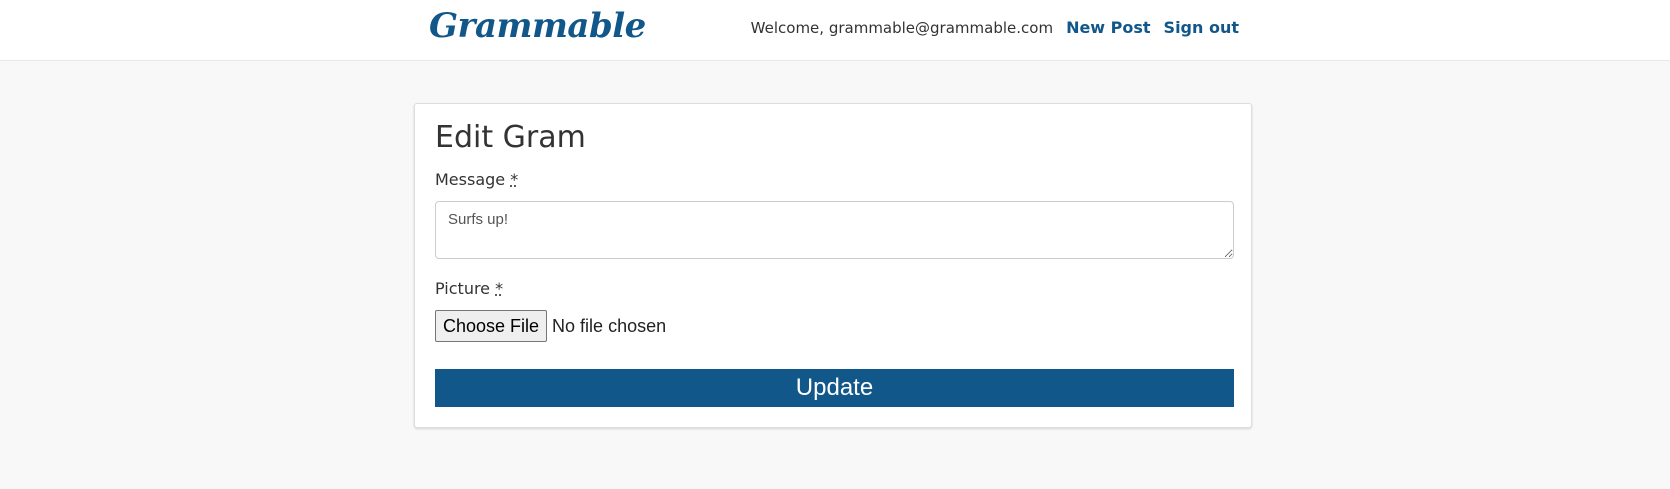  I want to click on message-label: Message *, so click(476, 179).